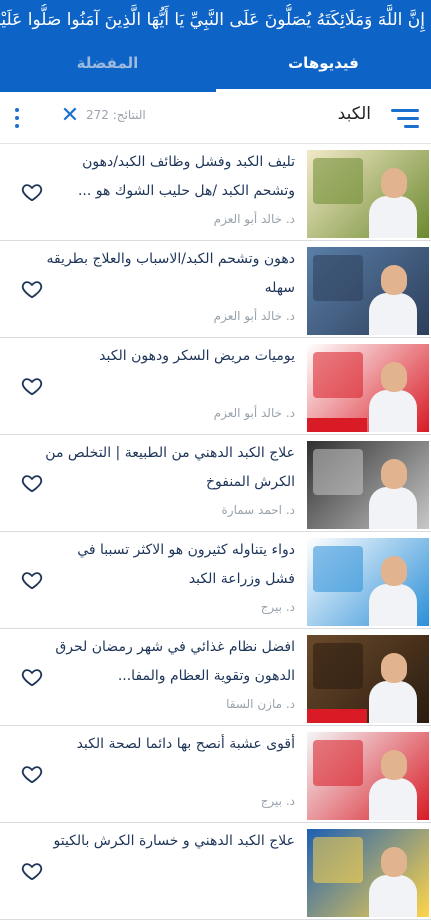  What do you see at coordinates (170, 841) in the screenshot?
I see `video-title: علاج الكبد الدهني و خسارة الكرش بالكيتو` at bounding box center [170, 841].